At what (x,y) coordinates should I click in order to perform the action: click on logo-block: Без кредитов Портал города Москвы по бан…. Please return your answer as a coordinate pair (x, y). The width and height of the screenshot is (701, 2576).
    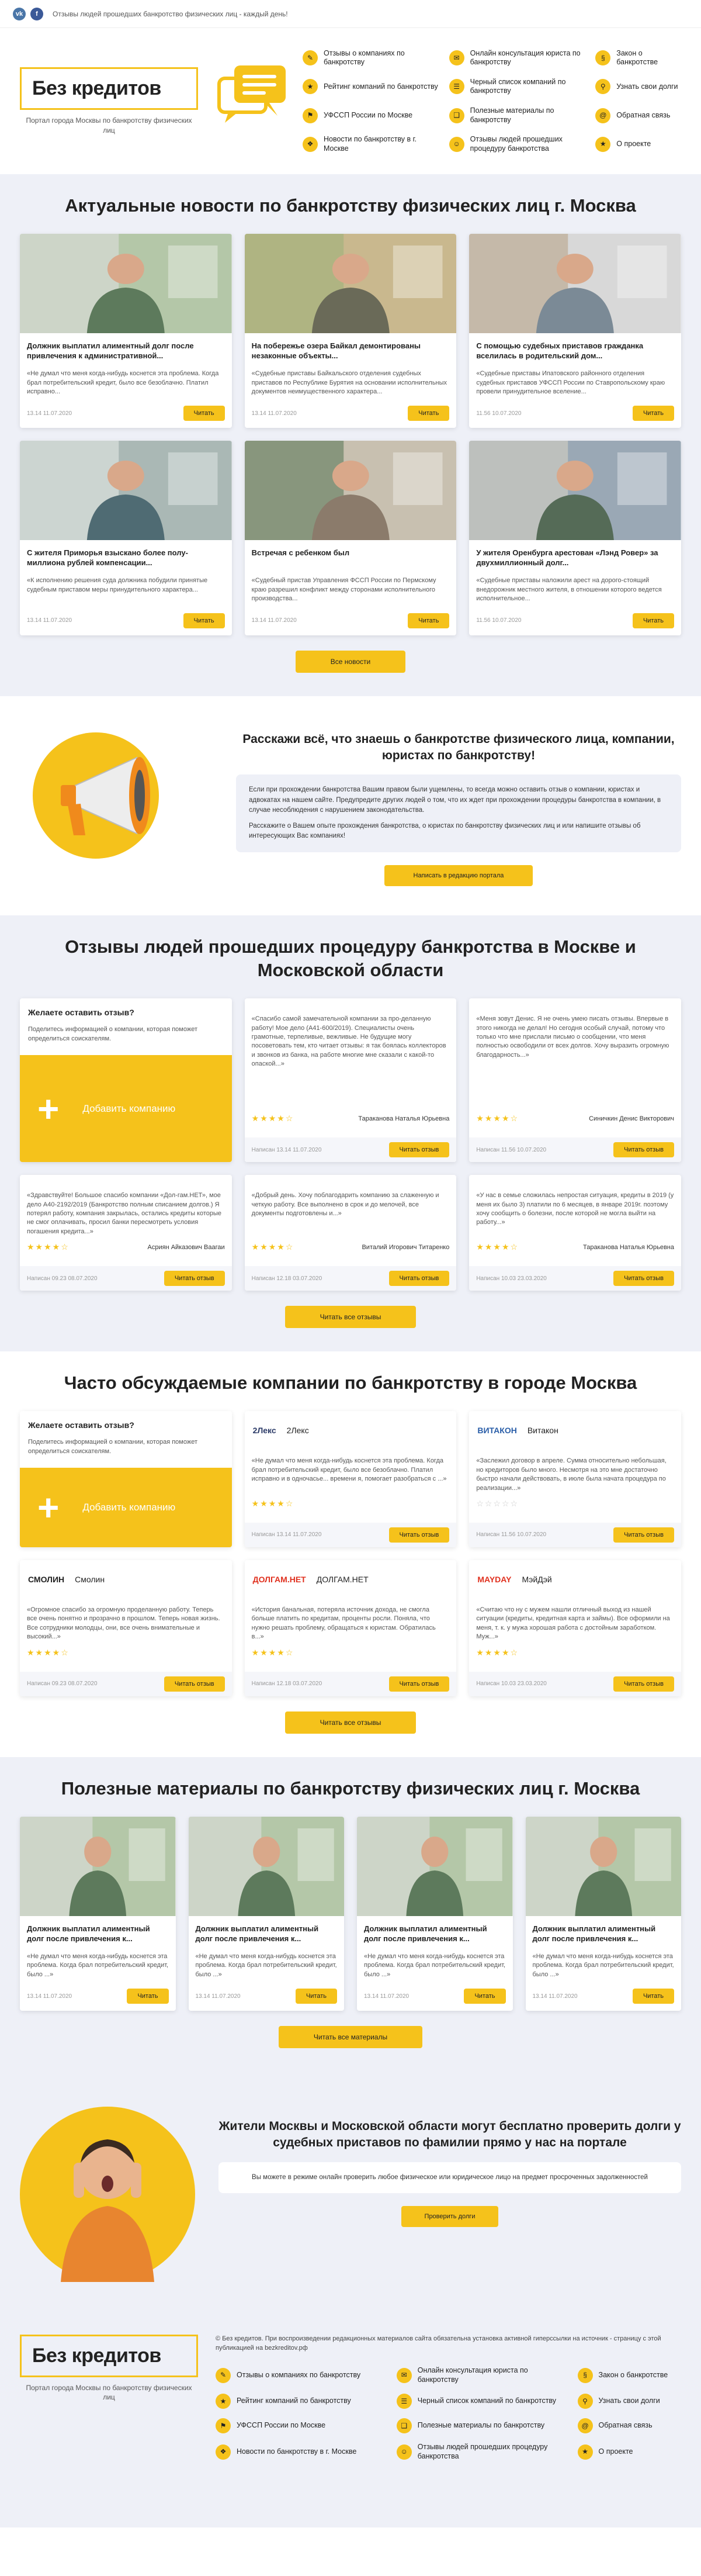
    Looking at the image, I should click on (109, 100).